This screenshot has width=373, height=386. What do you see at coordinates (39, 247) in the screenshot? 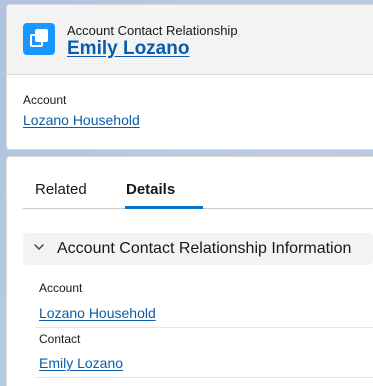
I see `chevron-down-icon` at bounding box center [39, 247].